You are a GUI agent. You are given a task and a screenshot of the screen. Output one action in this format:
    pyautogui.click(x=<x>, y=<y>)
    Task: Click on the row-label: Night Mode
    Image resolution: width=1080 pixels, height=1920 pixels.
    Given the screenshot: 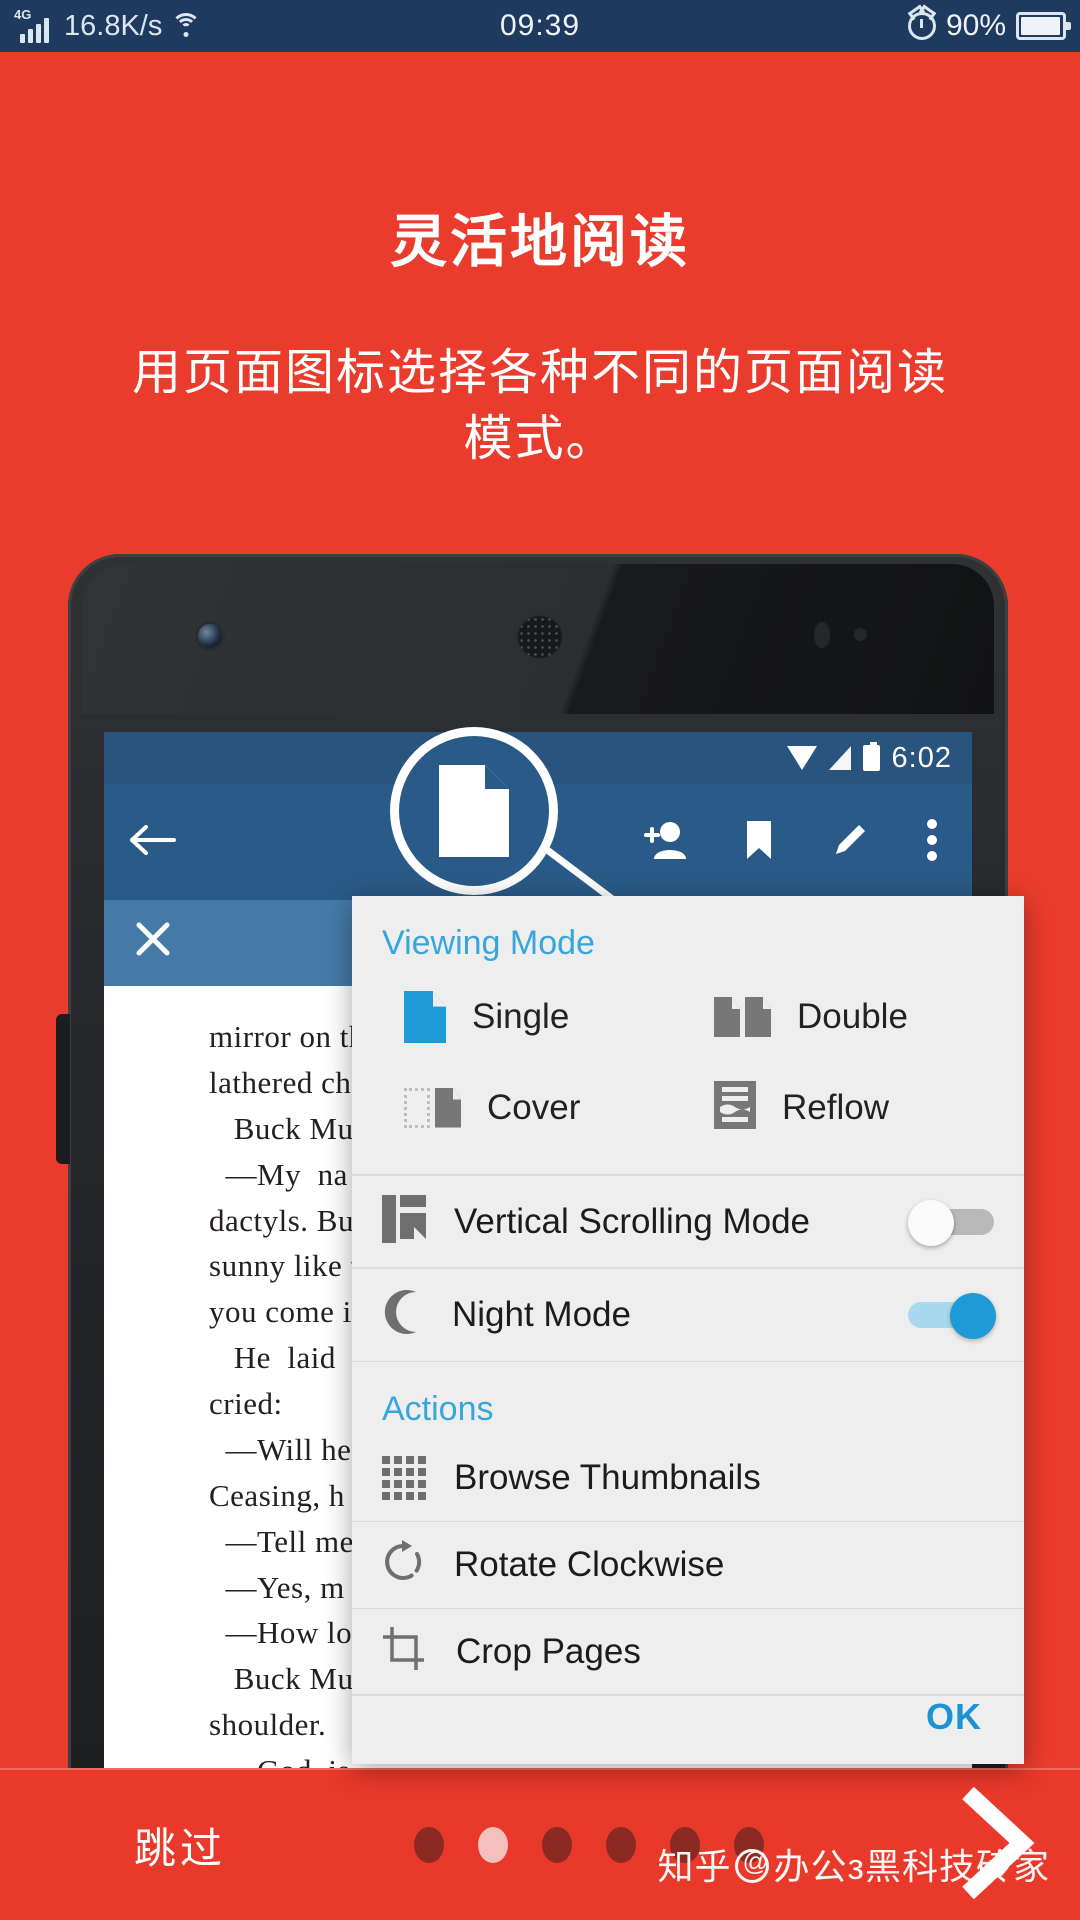 What is the action you would take?
    pyautogui.click(x=541, y=1314)
    